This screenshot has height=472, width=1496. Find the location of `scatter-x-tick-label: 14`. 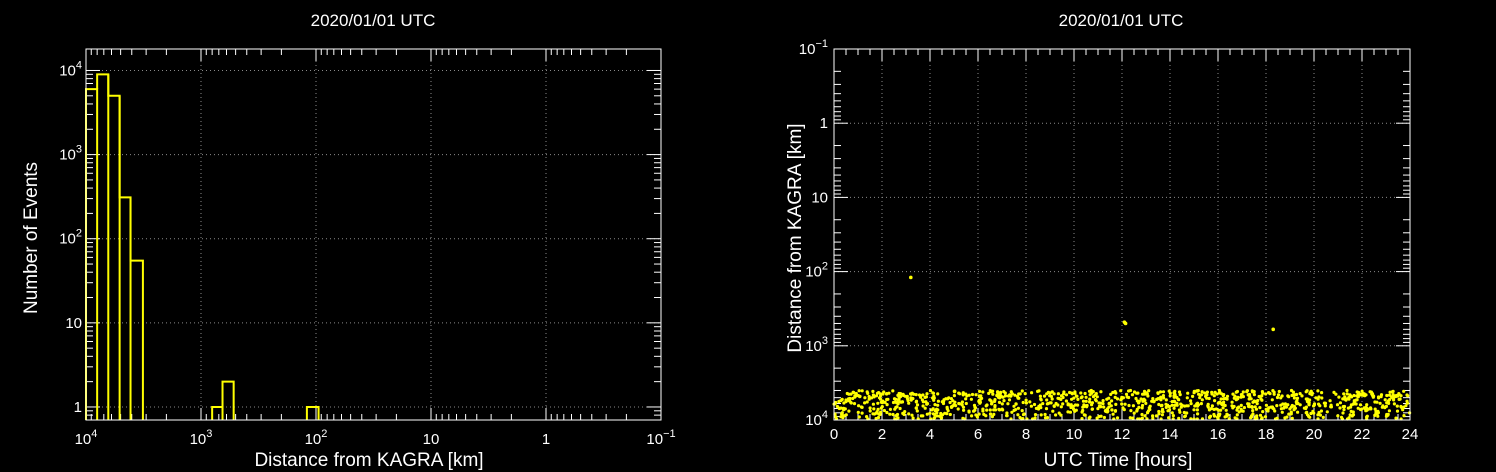

scatter-x-tick-label: 14 is located at coordinates (1170, 434).